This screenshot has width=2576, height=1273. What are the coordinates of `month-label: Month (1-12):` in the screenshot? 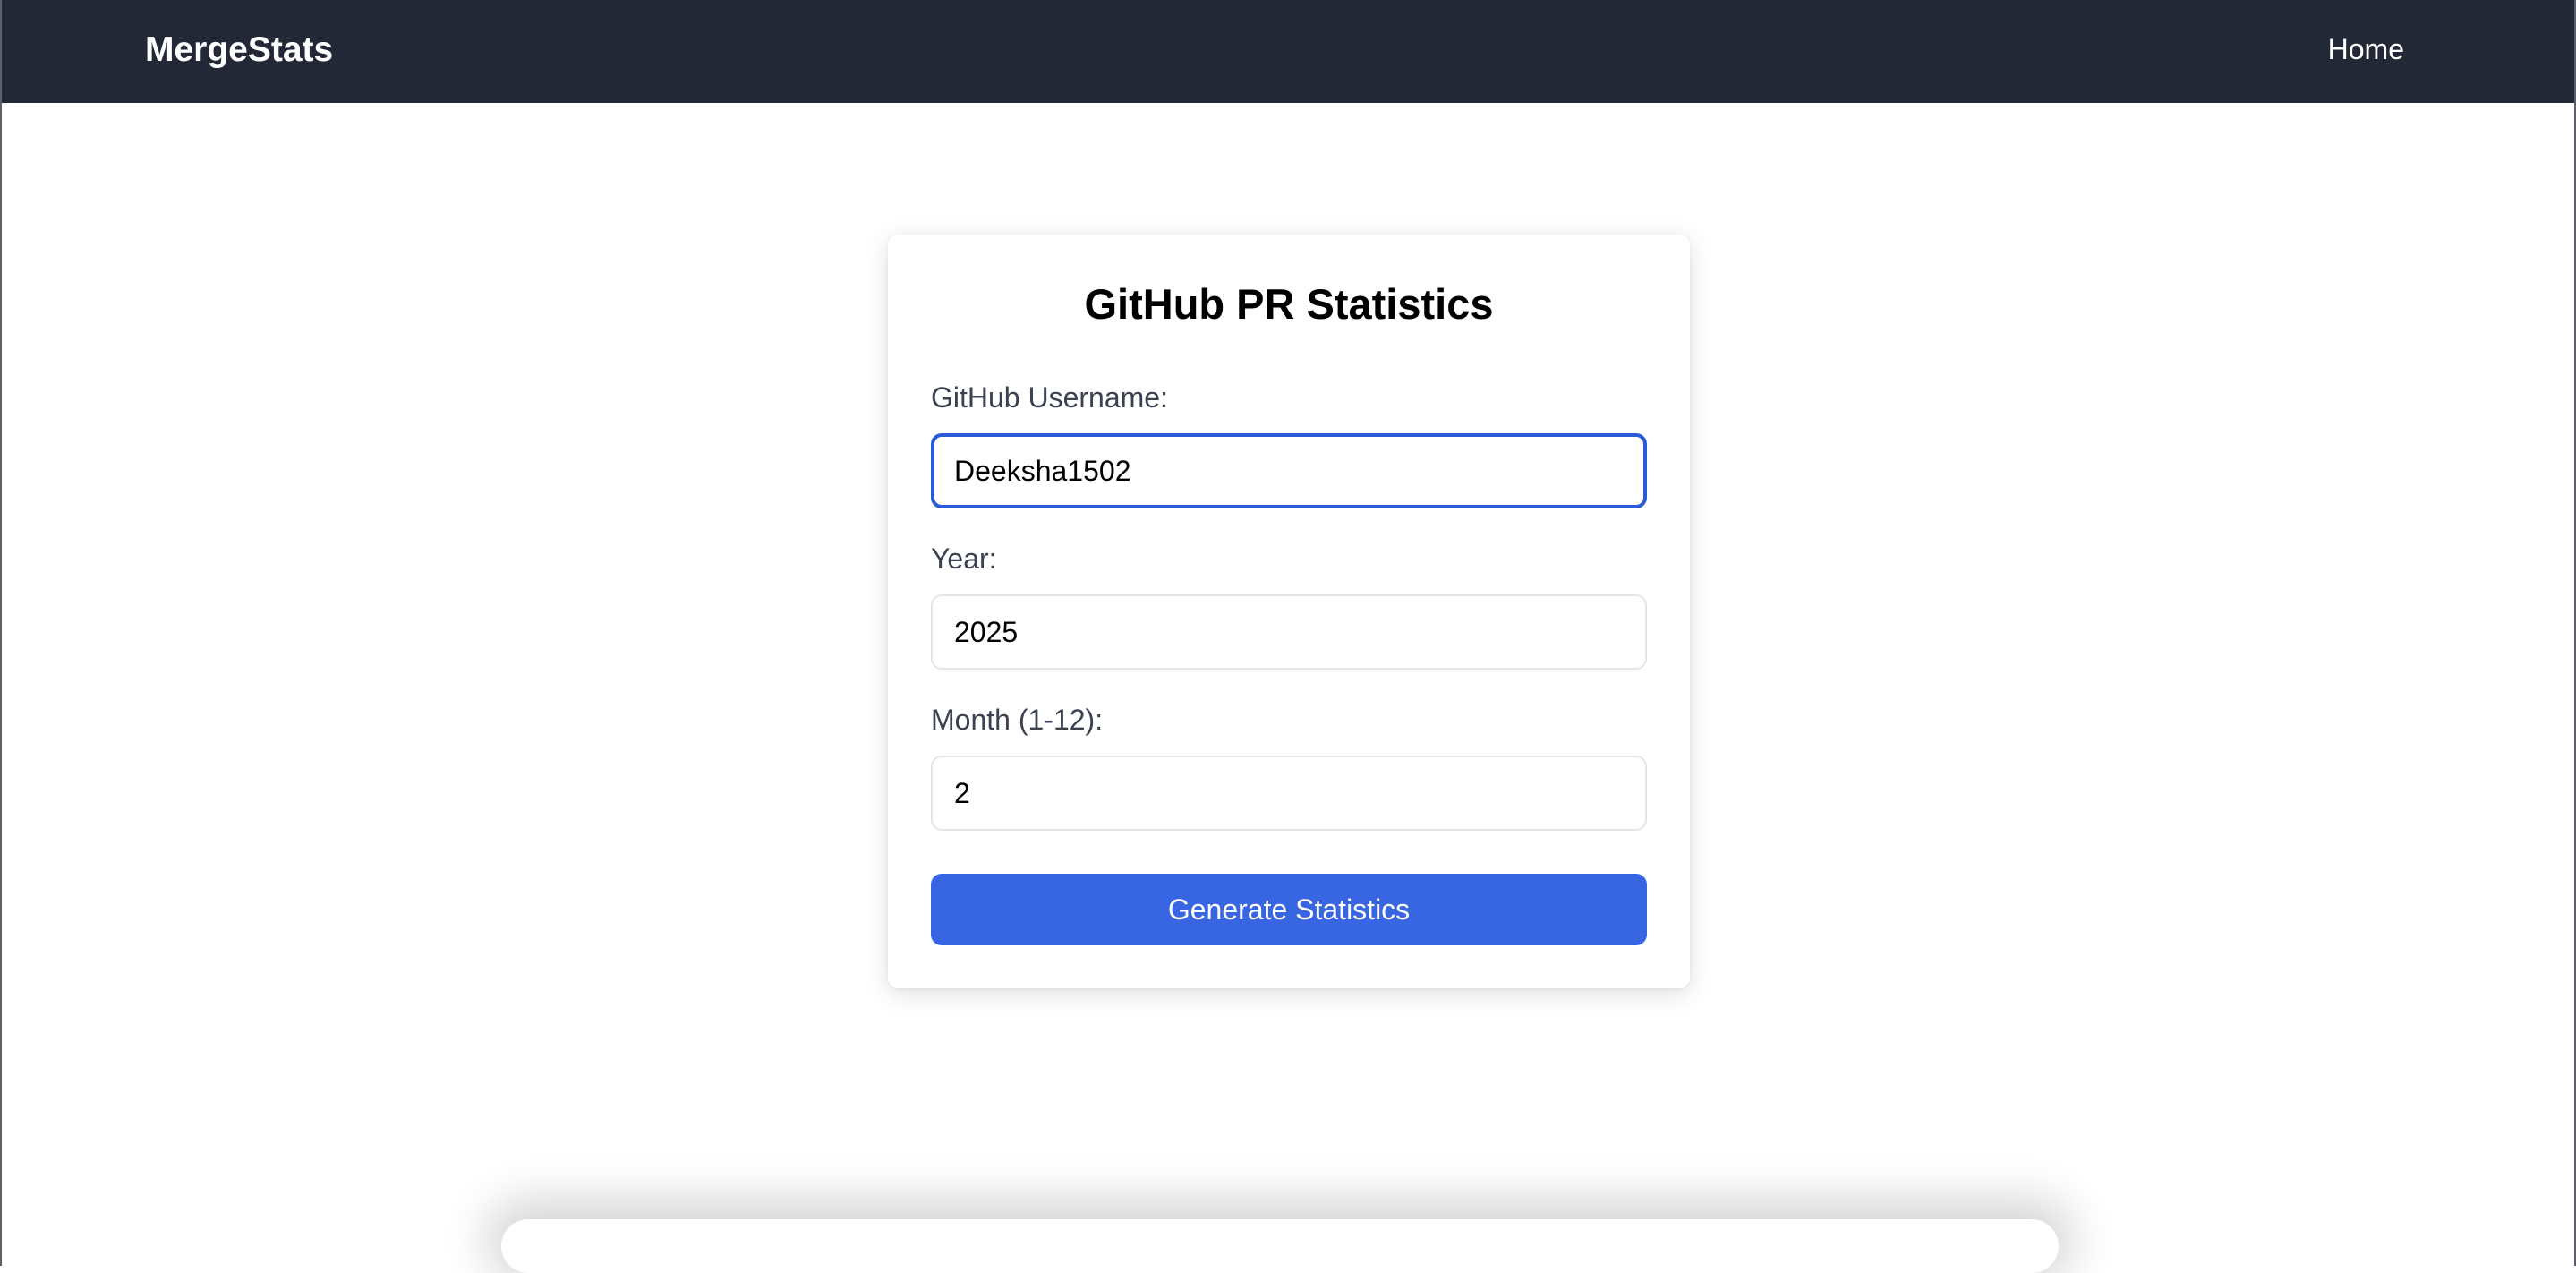 It's located at (1017, 720).